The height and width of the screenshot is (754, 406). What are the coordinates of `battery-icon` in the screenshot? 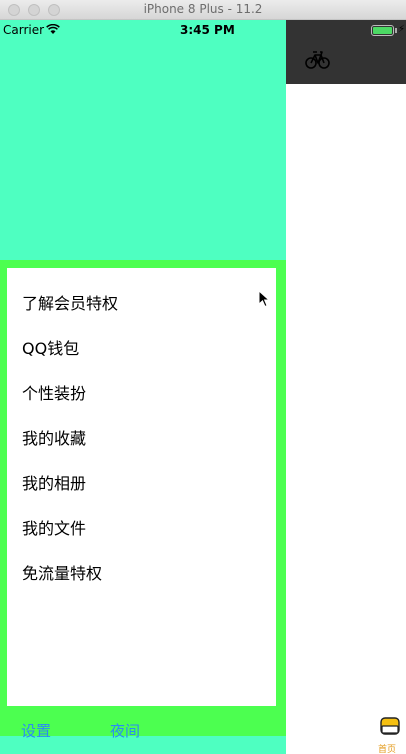 It's located at (382, 30).